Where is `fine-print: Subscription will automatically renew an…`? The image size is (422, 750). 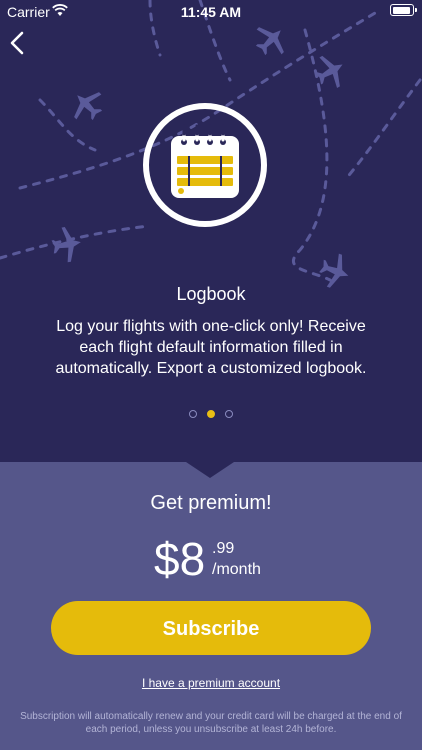 fine-print: Subscription will automatically renew an… is located at coordinates (211, 723).